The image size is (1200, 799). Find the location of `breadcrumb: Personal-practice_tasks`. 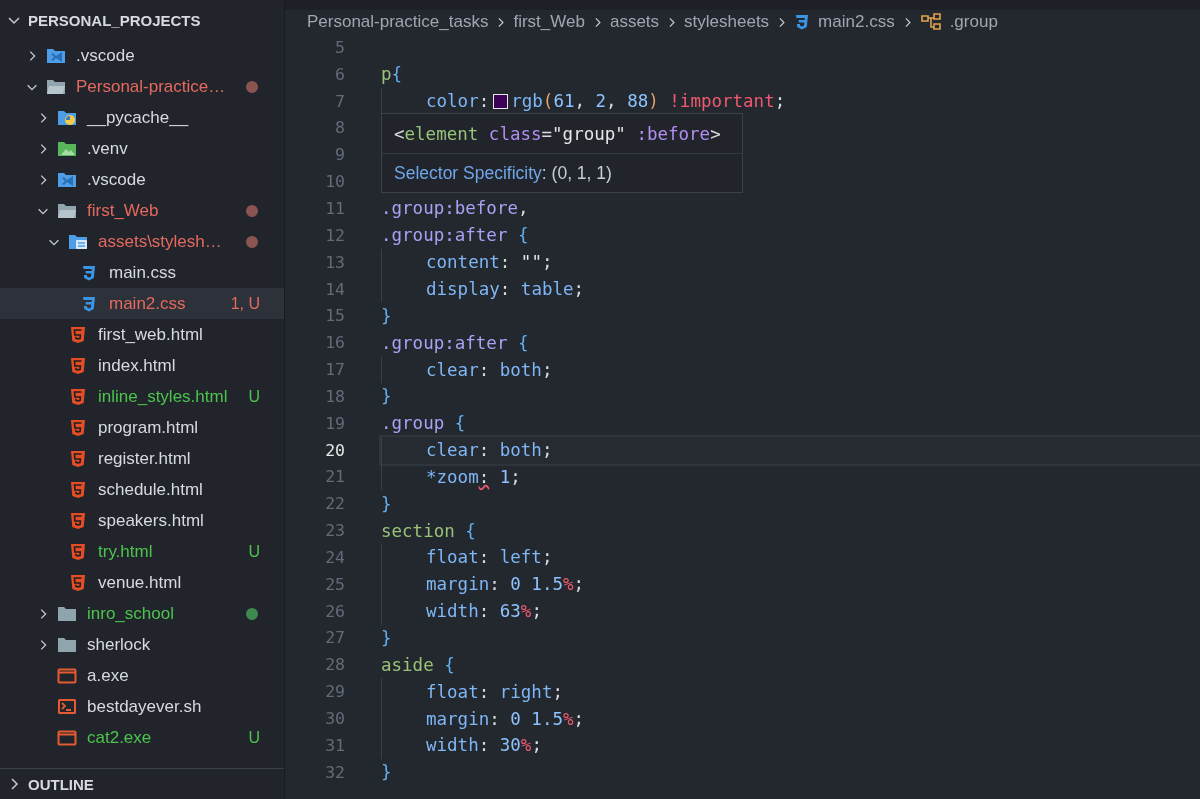

breadcrumb: Personal-practice_tasks is located at coordinates (398, 22).